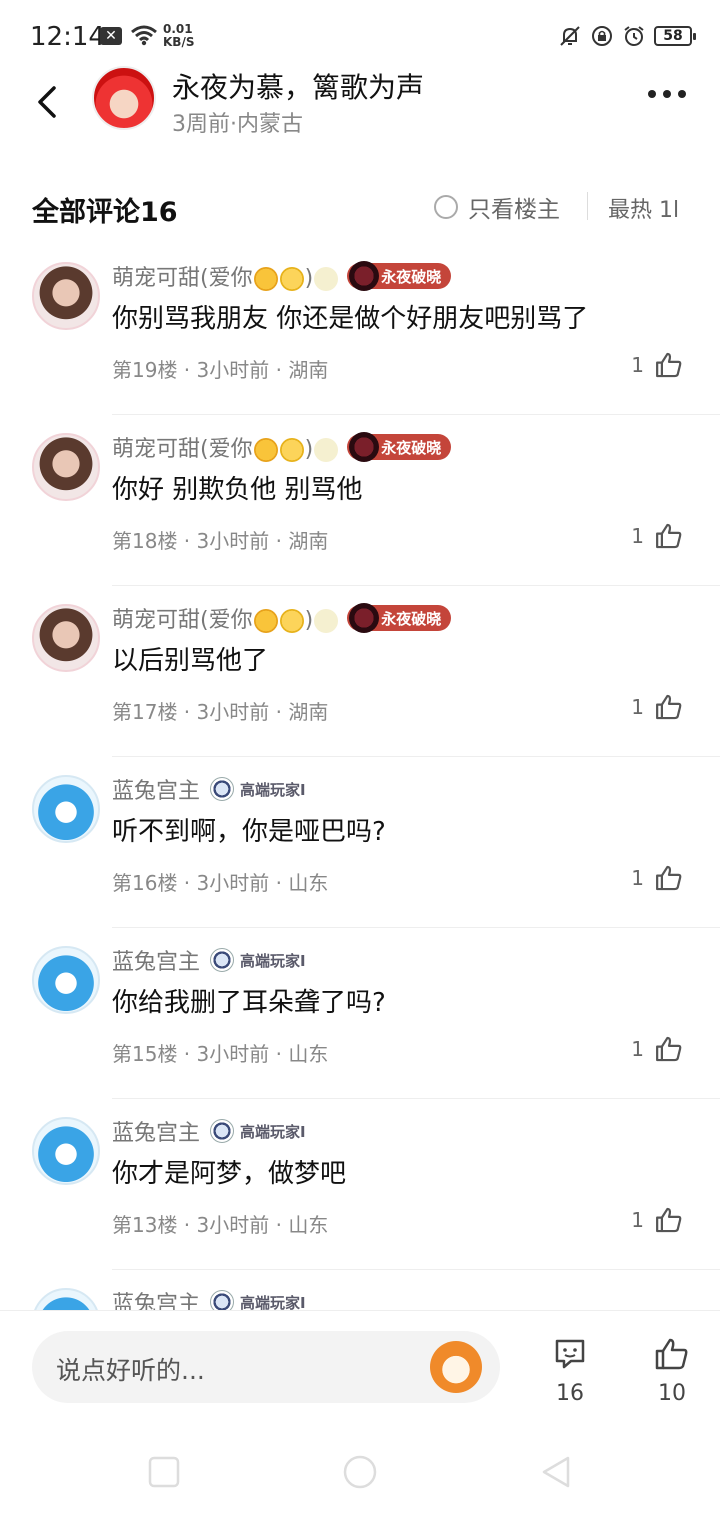 Image resolution: width=720 pixels, height=1520 pixels. I want to click on sort-selector: 最热 1l, so click(643, 208).